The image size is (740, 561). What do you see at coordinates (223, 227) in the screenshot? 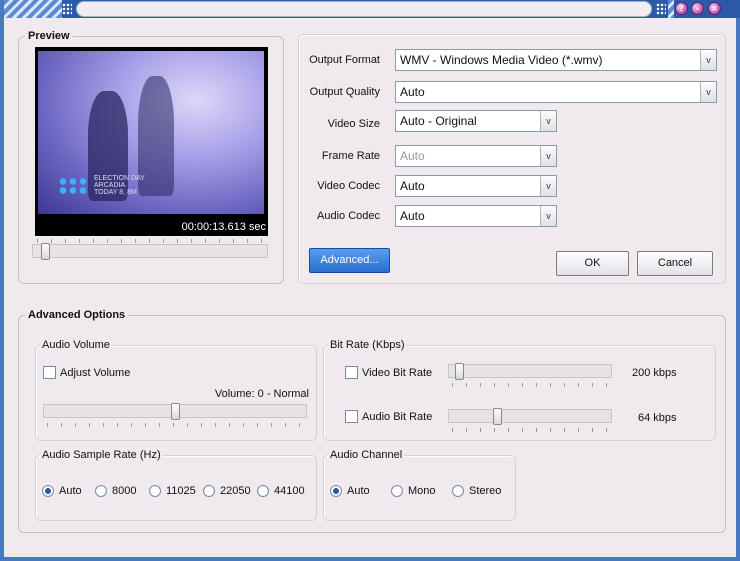
I see `timecode: 00:00:13.613 sec` at bounding box center [223, 227].